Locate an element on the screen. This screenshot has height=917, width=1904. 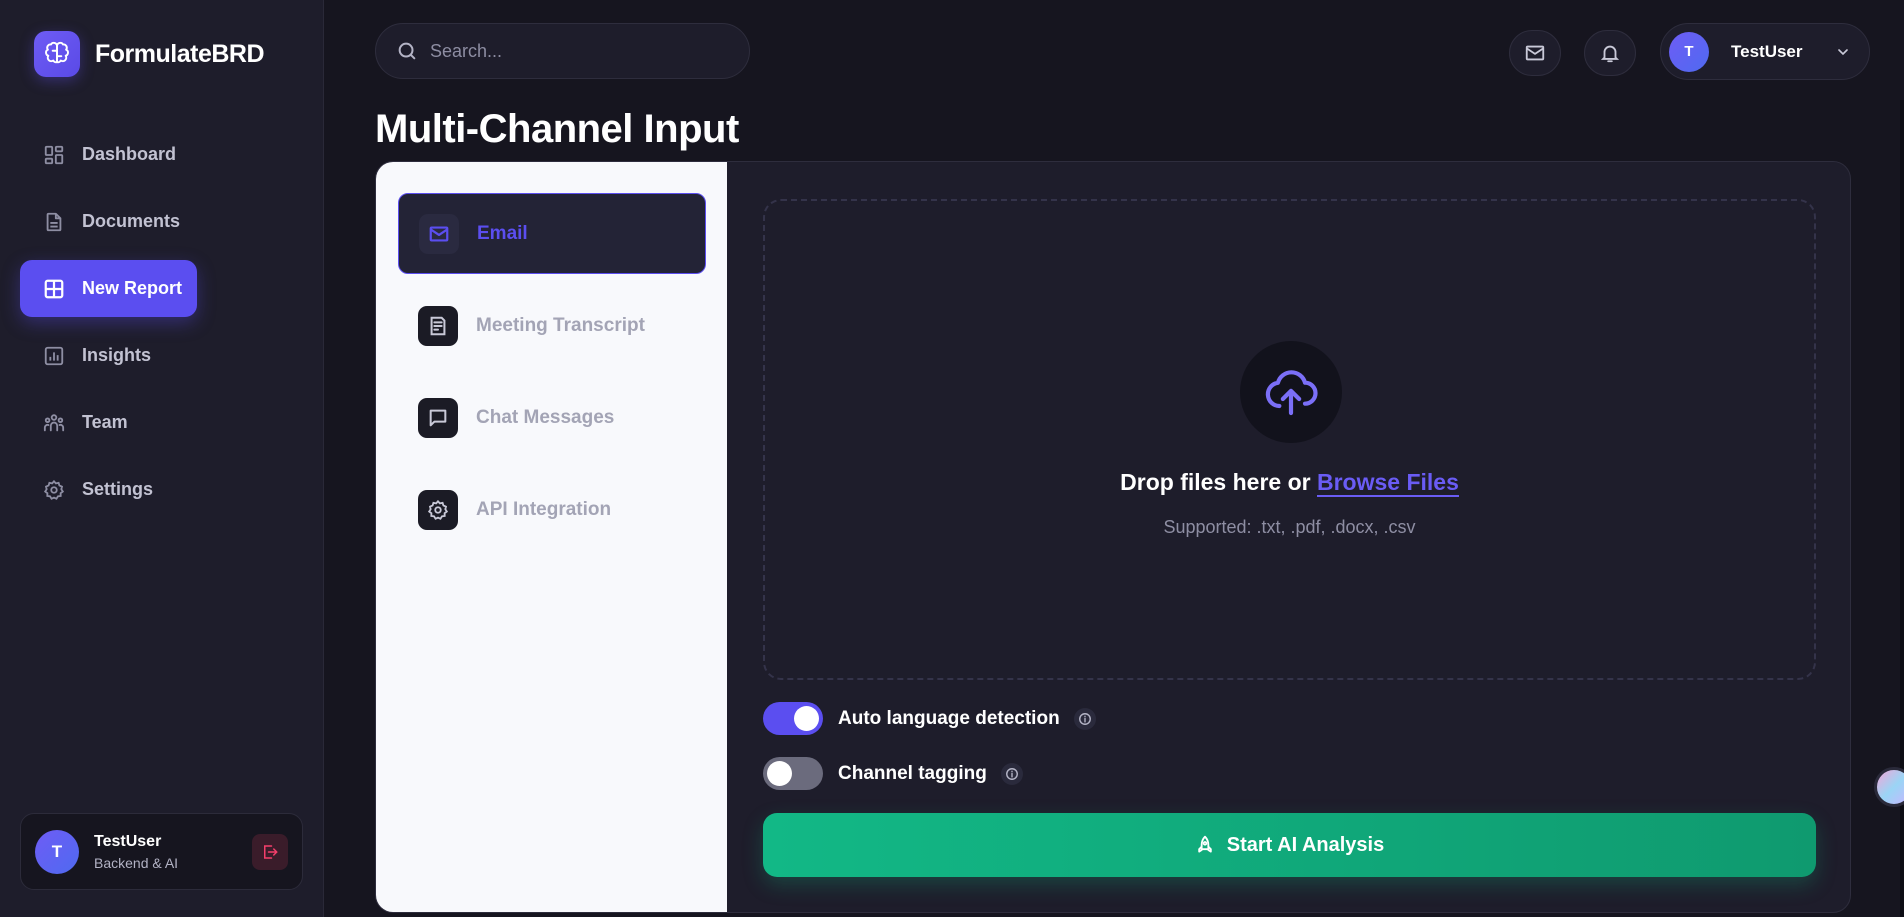
channel-chat-messages: Chat Messages is located at coordinates (552, 417).